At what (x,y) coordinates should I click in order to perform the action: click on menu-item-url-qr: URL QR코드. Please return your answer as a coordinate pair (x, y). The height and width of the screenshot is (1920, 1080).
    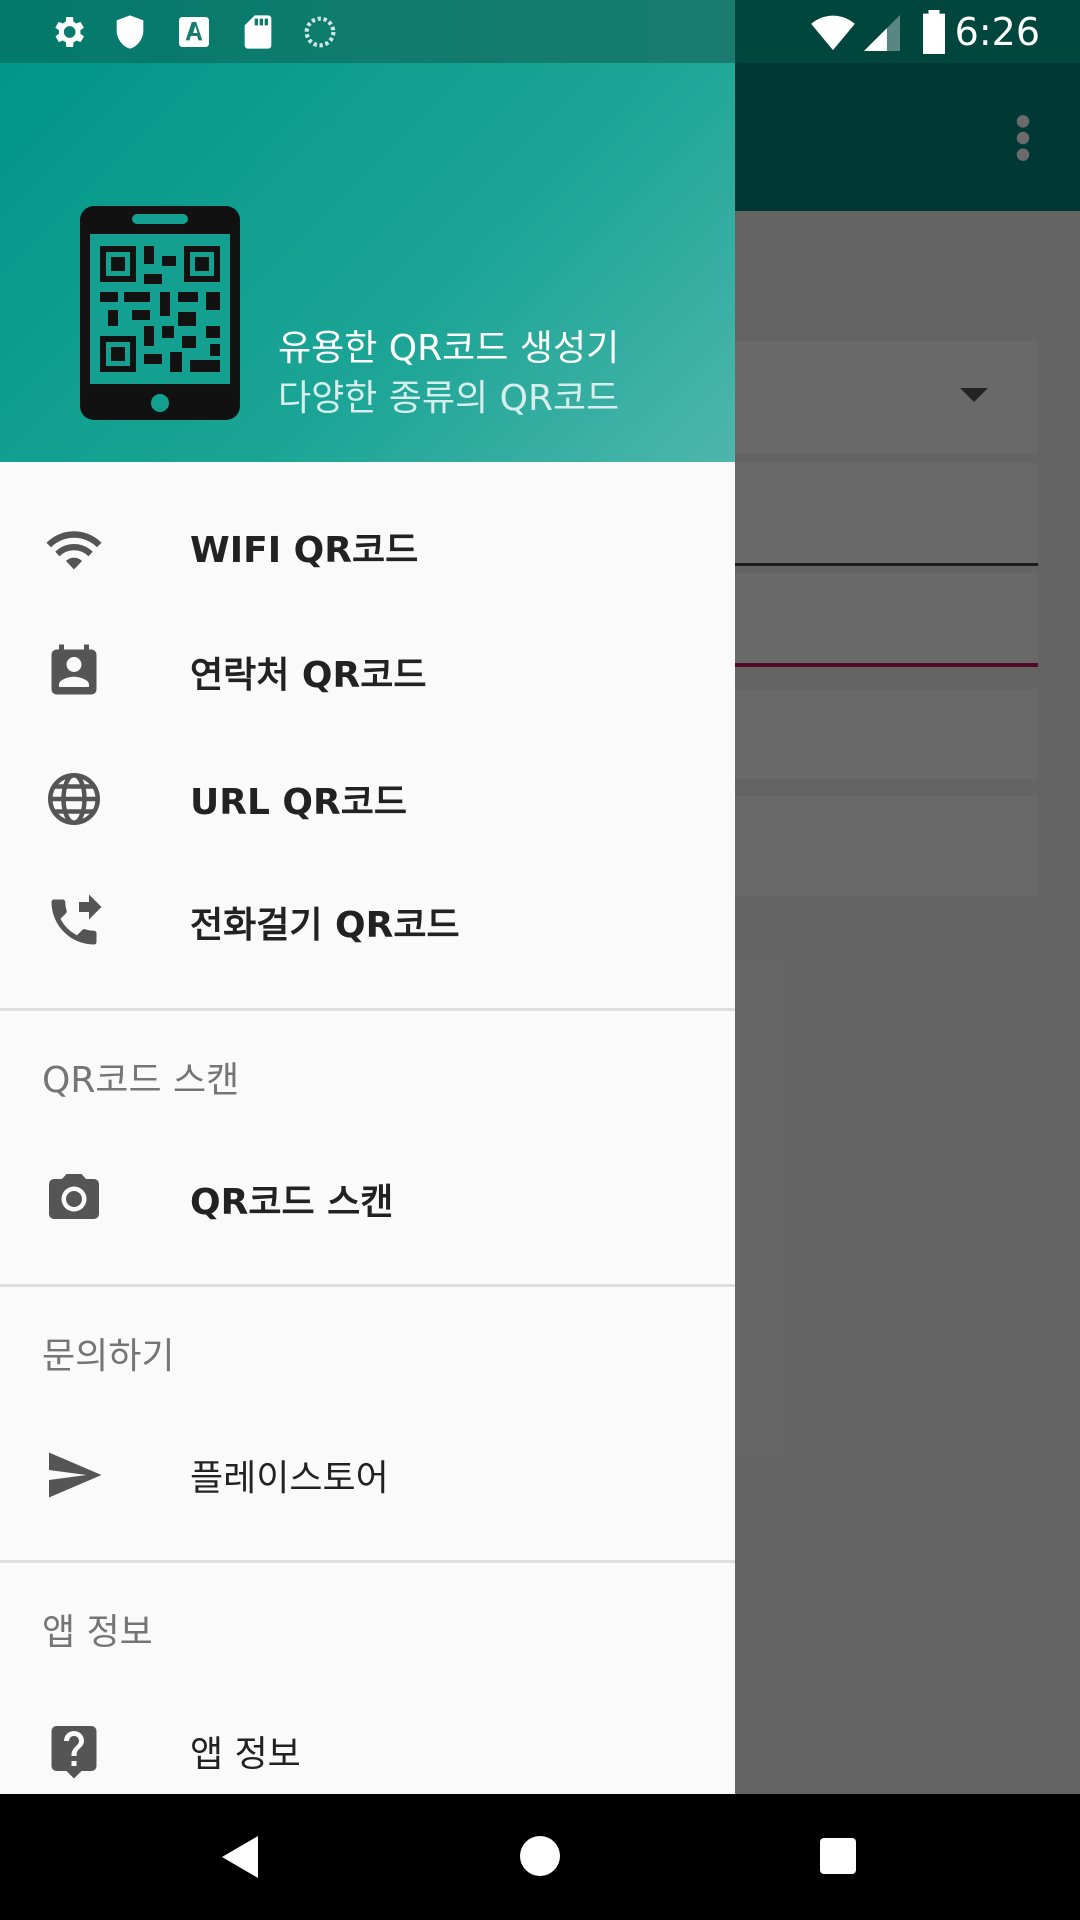
    Looking at the image, I should click on (367, 797).